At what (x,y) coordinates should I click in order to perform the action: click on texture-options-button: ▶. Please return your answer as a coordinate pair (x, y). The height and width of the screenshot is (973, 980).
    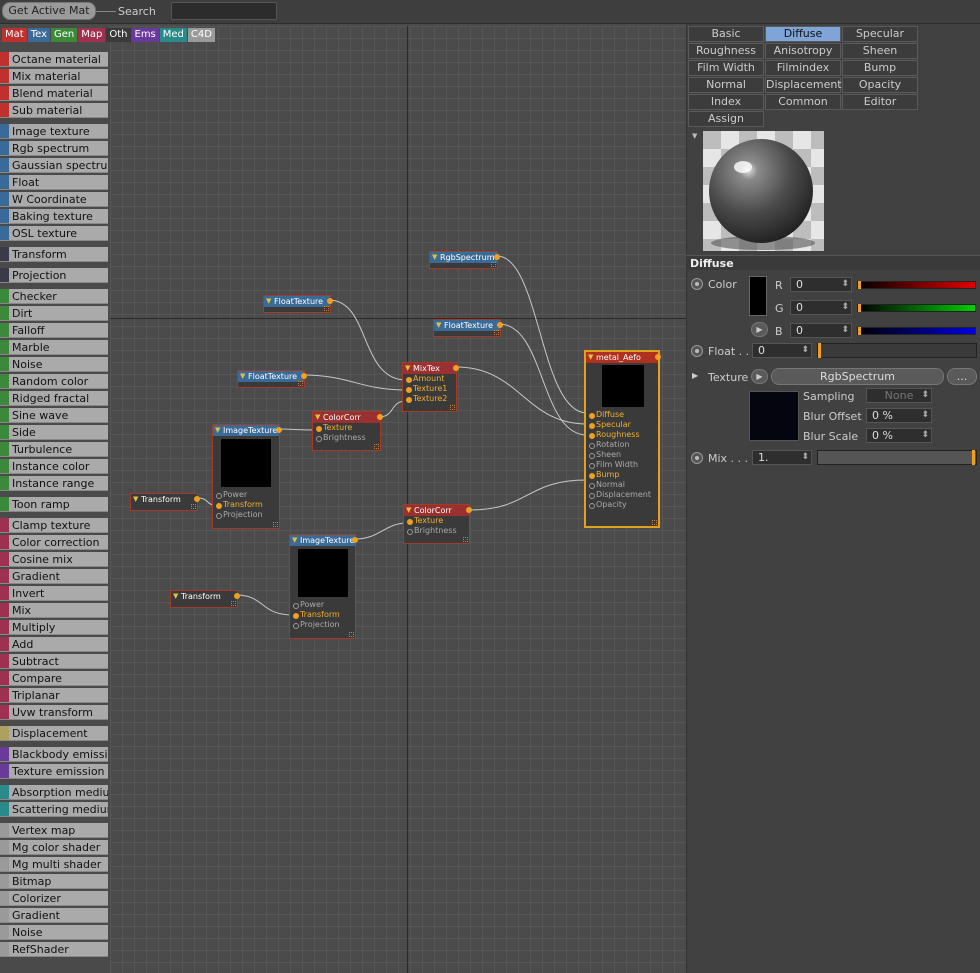
    Looking at the image, I should click on (759, 376).